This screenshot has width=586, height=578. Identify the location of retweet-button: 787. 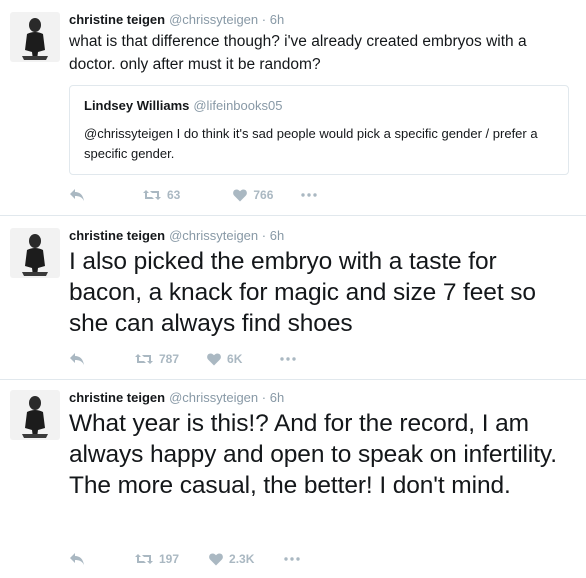
(157, 359).